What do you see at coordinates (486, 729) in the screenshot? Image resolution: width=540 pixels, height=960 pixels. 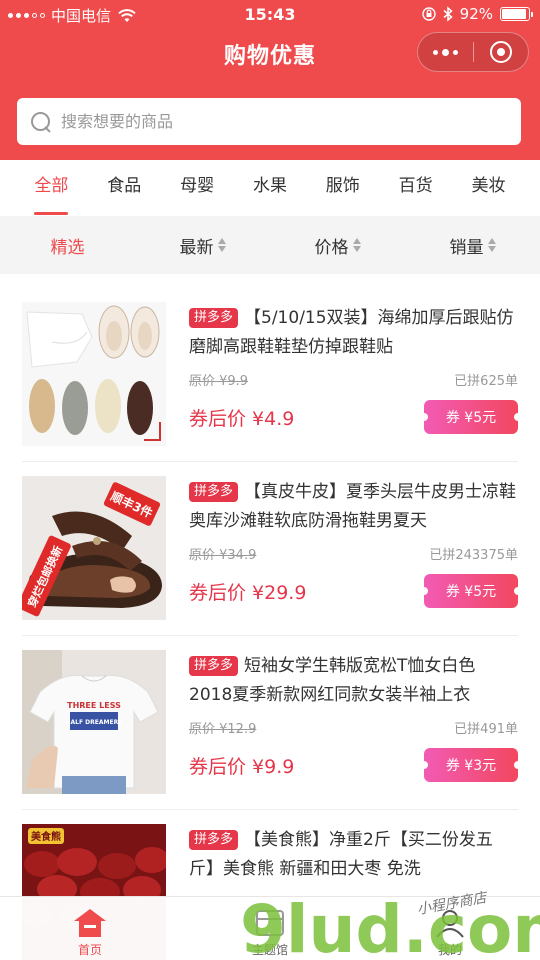 I see `sold-count: 已拼491单` at bounding box center [486, 729].